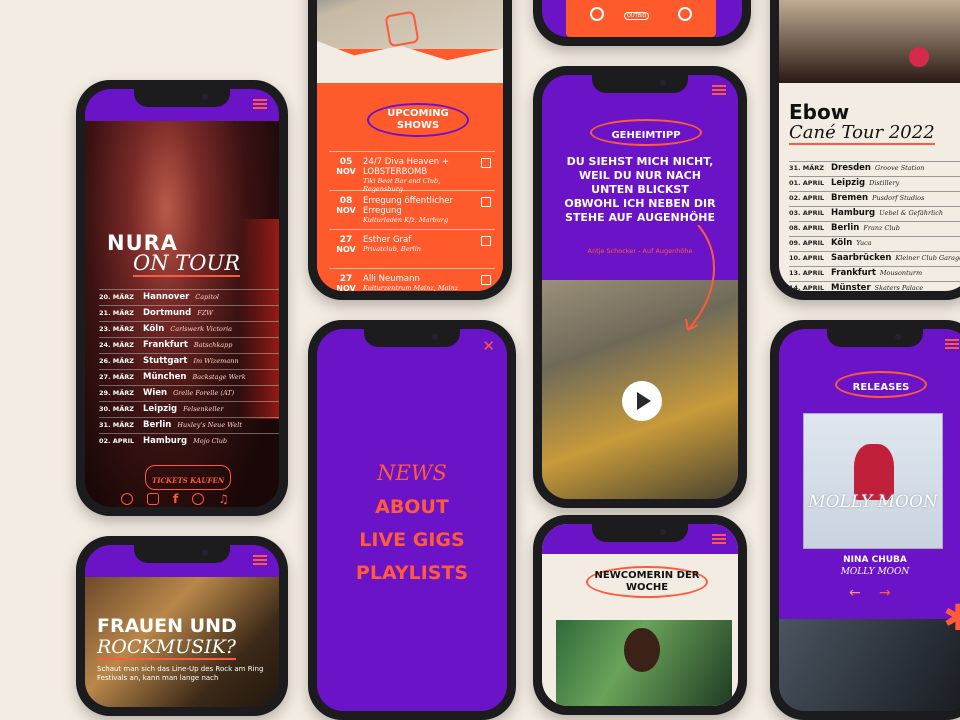  I want to click on tour-venue: Groove Station, so click(899, 168).